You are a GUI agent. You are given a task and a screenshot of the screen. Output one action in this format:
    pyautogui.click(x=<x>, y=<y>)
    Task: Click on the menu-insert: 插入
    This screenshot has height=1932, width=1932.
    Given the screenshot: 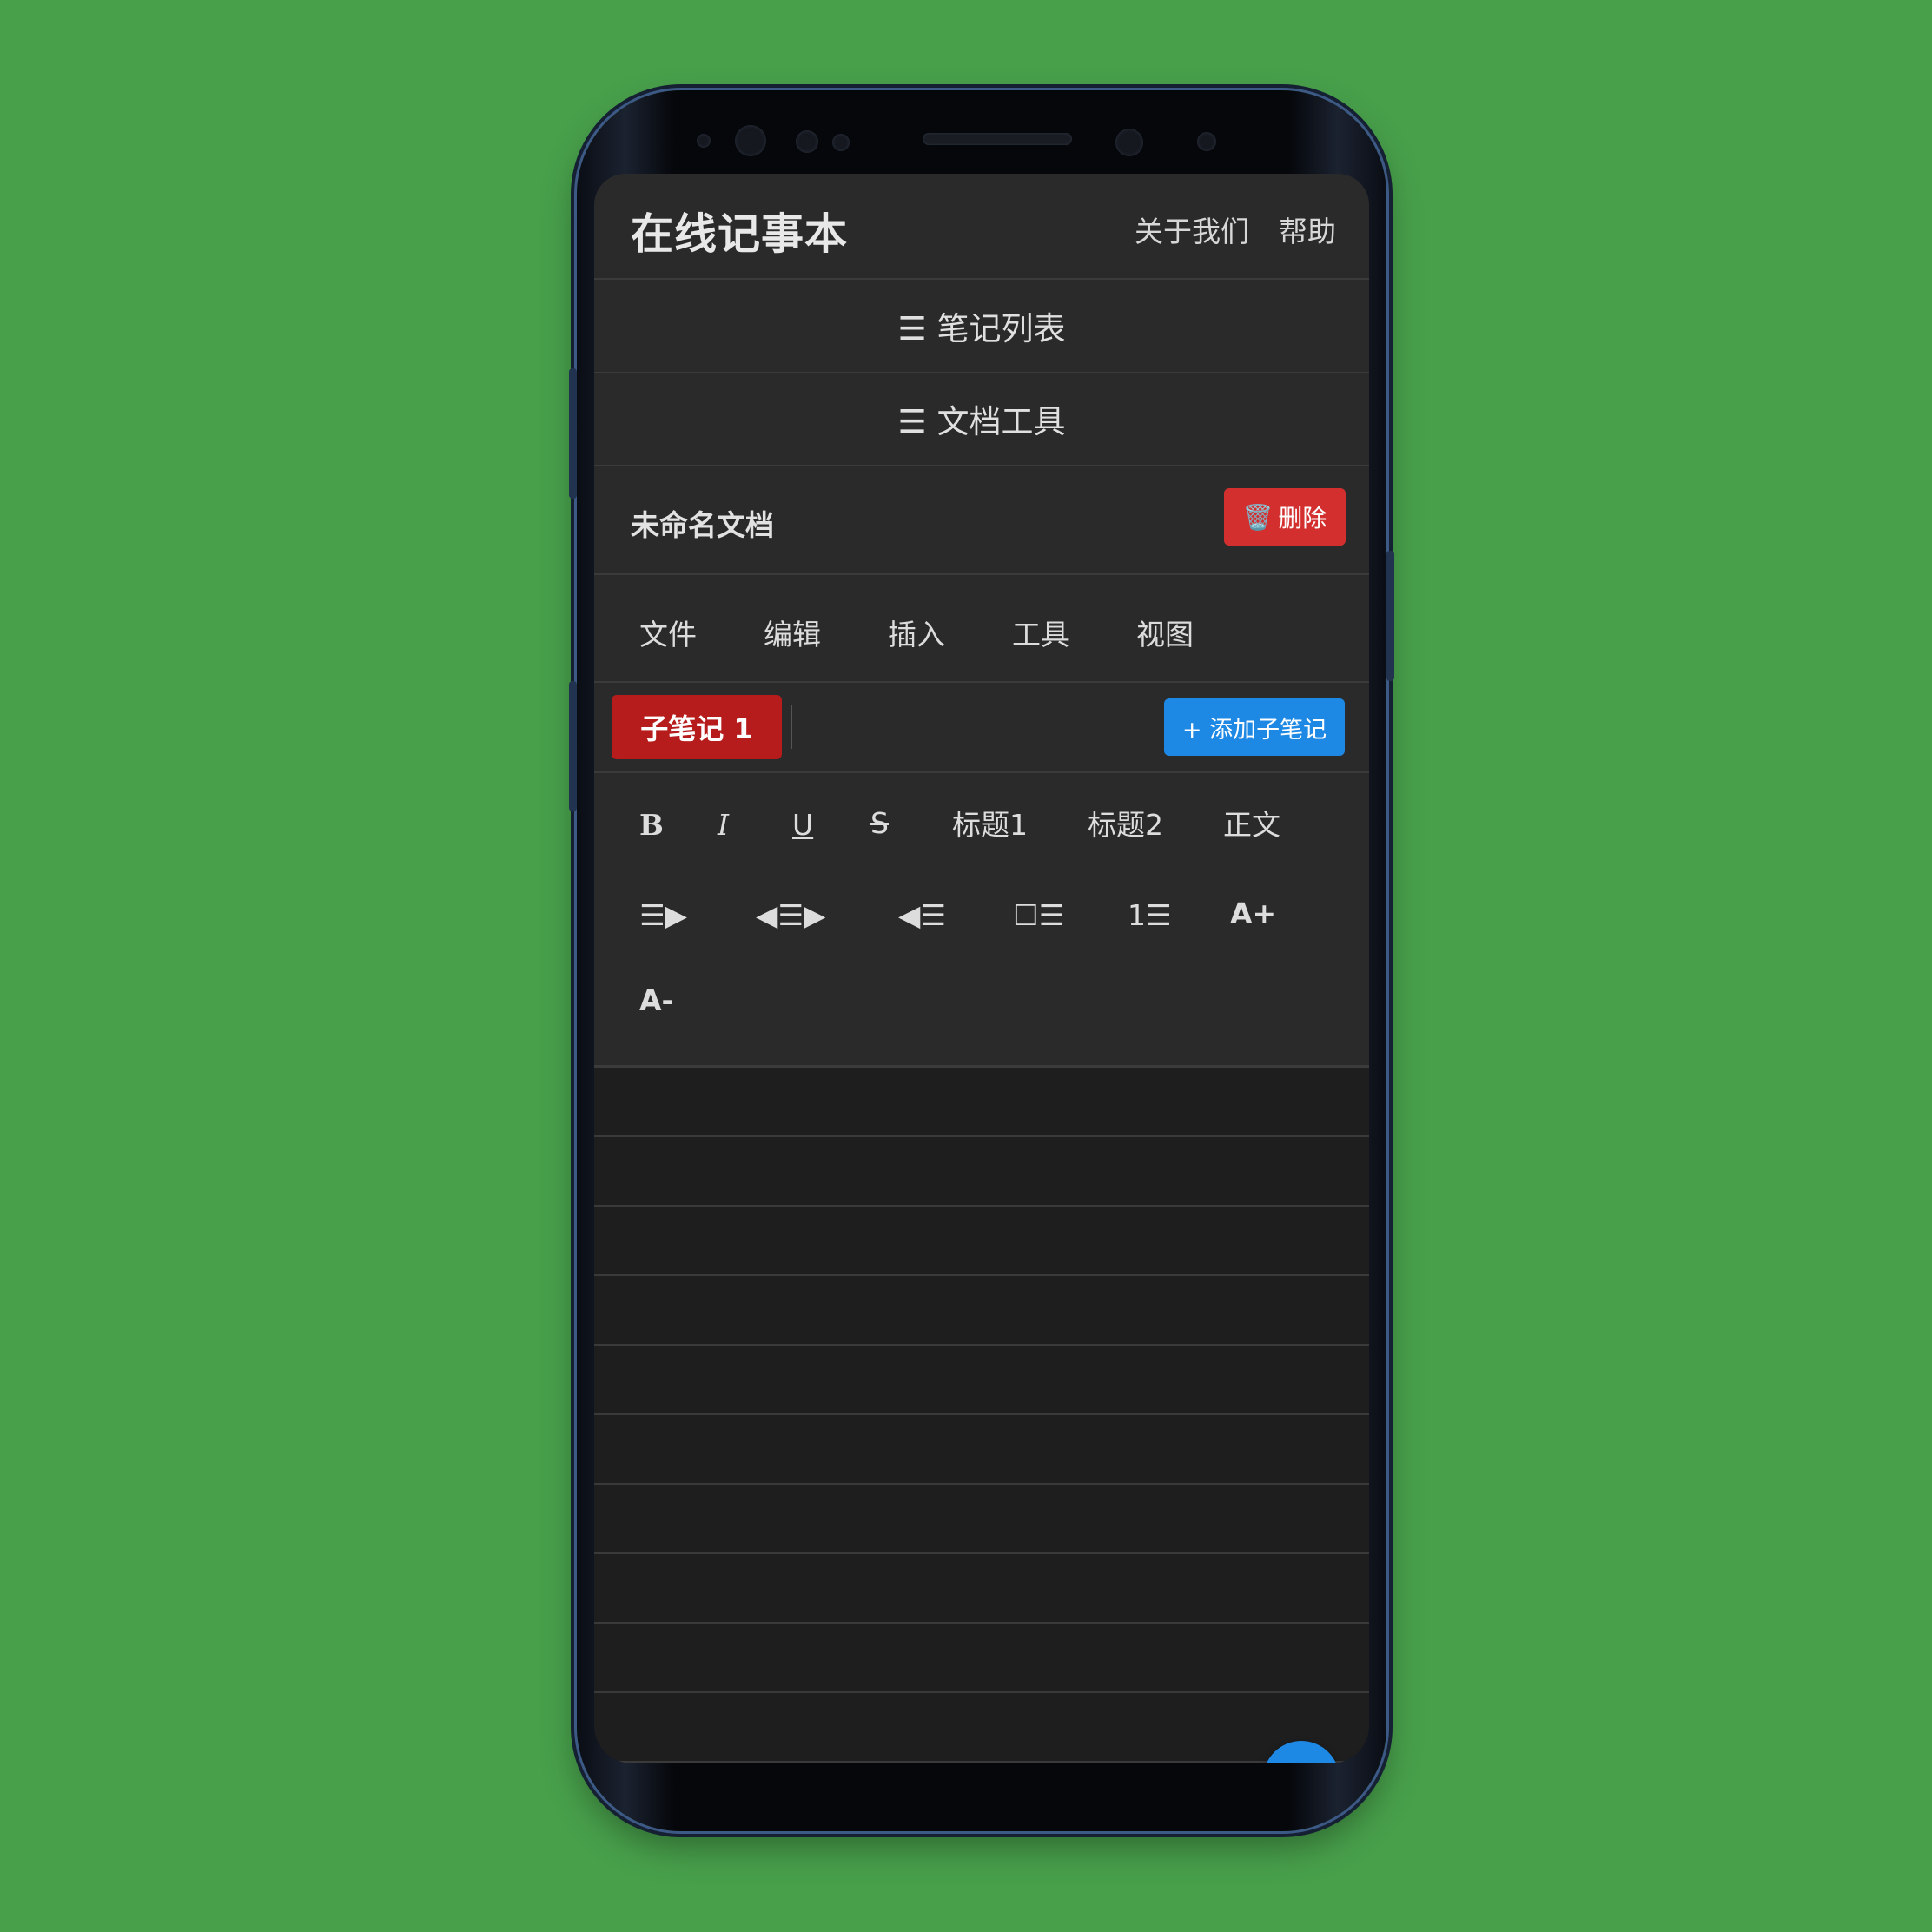 What is the action you would take?
    pyautogui.click(x=917, y=633)
    